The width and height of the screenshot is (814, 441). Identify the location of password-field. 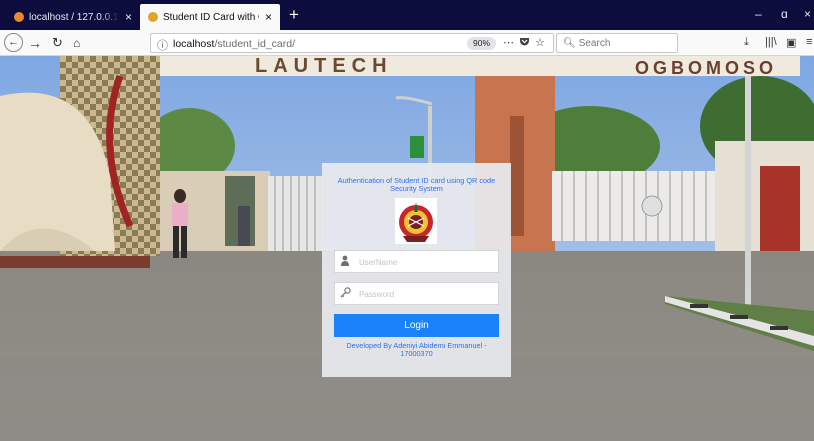
(416, 293).